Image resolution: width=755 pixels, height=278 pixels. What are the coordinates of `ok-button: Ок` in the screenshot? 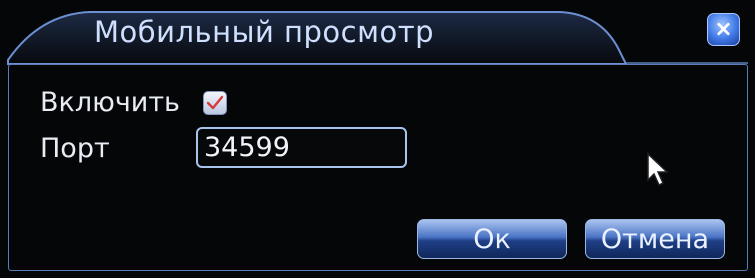 It's located at (492, 239).